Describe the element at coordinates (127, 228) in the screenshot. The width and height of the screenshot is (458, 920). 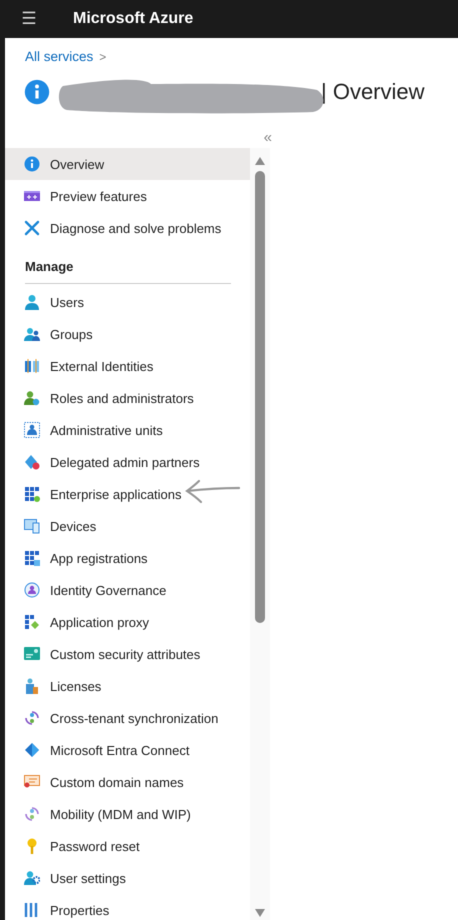
I see `nav-item: Diagnose and solve problems` at that location.